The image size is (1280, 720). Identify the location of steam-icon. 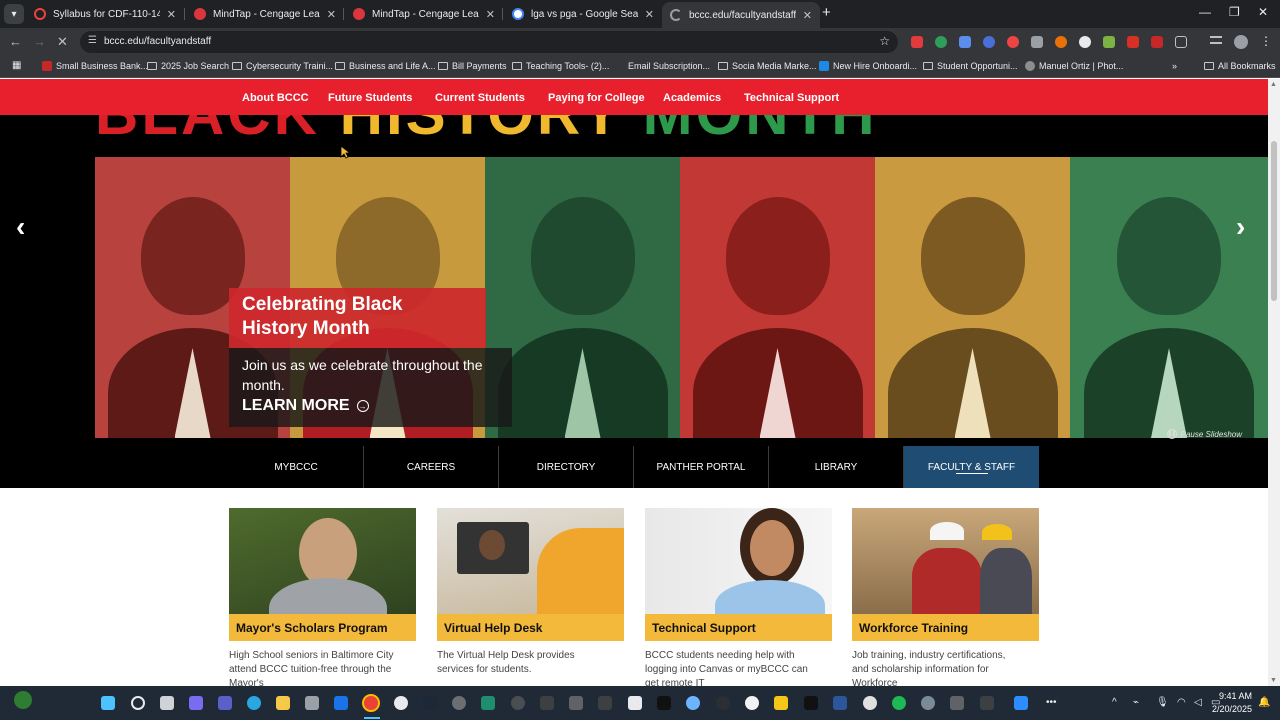
(430, 703).